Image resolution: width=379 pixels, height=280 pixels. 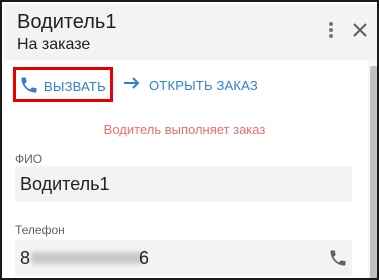 What do you see at coordinates (87, 258) in the screenshot?
I see `phone-redacted` at bounding box center [87, 258].